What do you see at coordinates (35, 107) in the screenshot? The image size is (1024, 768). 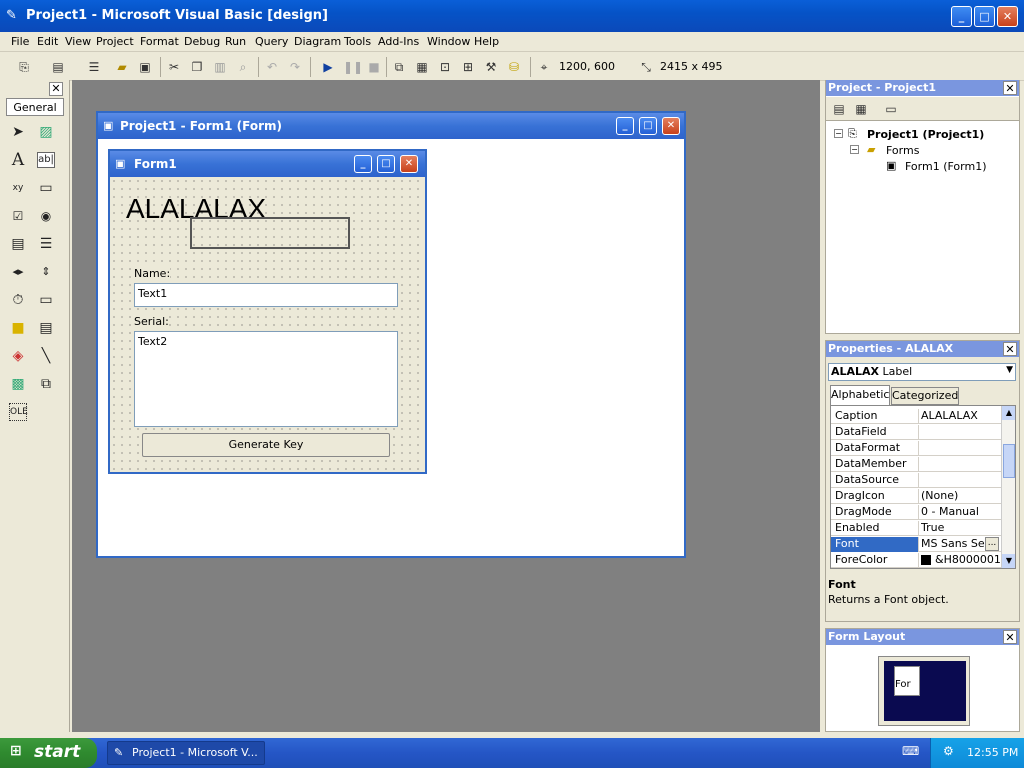 I see `toolbox-tab-general: General` at bounding box center [35, 107].